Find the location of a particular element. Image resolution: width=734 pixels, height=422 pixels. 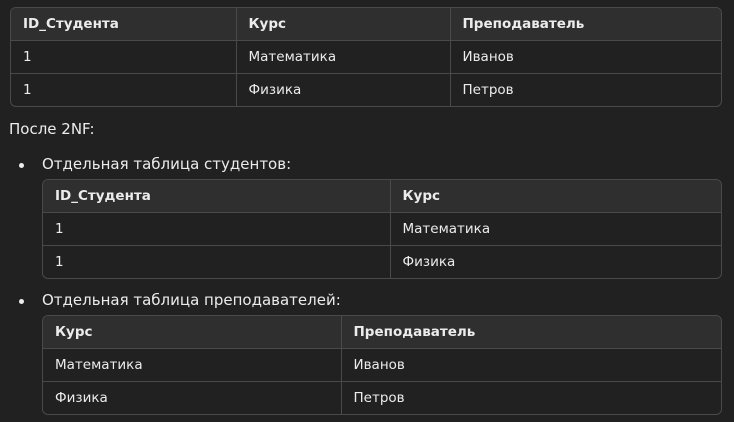

table-row: 1 Математика Иванов is located at coordinates (366, 57).